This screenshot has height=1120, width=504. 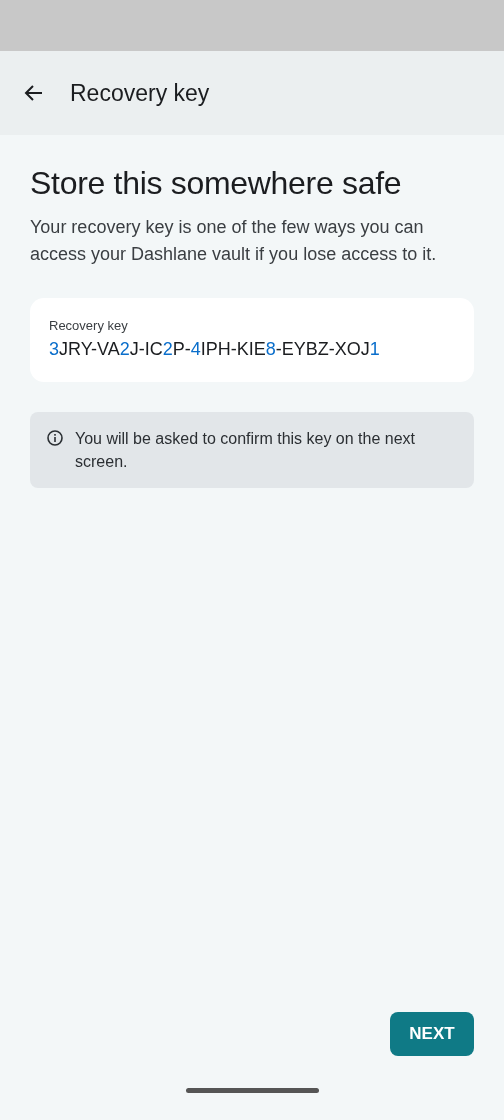 What do you see at coordinates (246, 450) in the screenshot?
I see `info-text: You will be asked to confirm this key on the next screen.` at bounding box center [246, 450].